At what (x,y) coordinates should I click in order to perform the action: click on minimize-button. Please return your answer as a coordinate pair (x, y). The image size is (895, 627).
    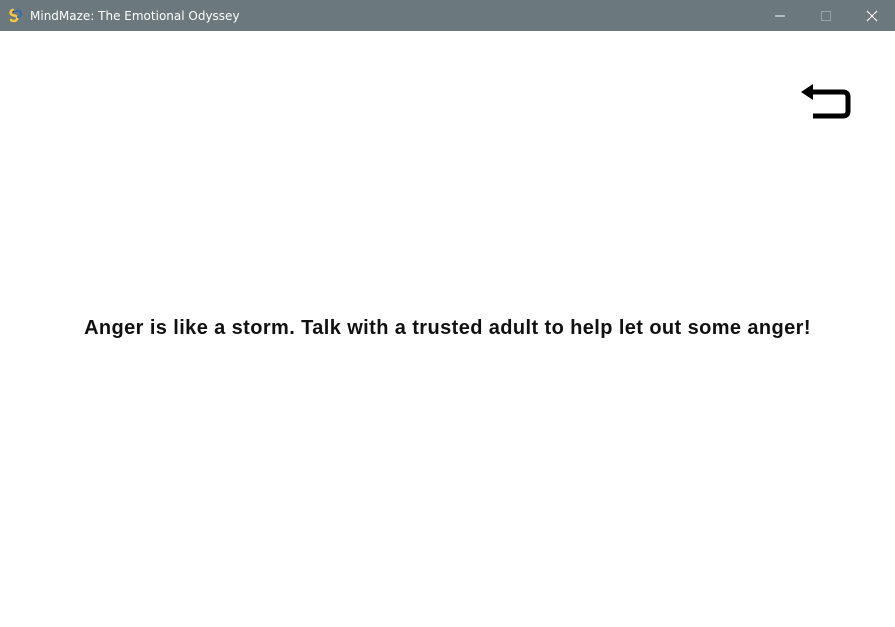
    Looking at the image, I should click on (780, 15).